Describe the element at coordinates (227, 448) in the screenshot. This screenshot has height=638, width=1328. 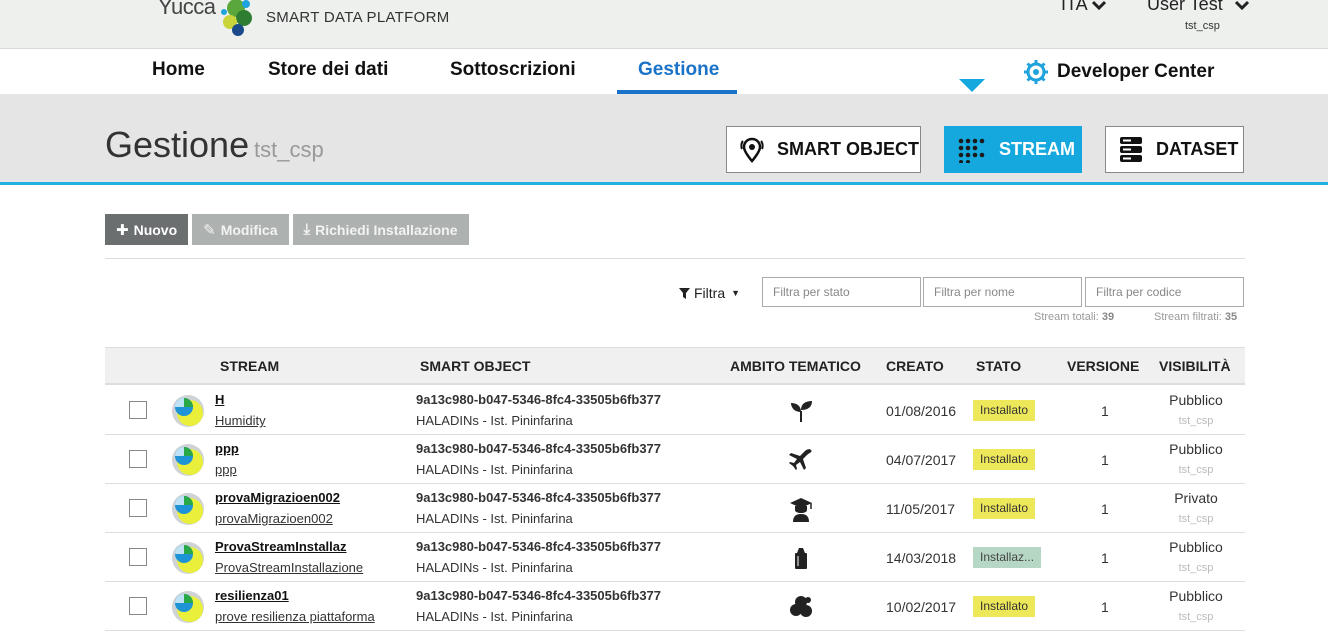
I see `stream-code: ppp` at that location.